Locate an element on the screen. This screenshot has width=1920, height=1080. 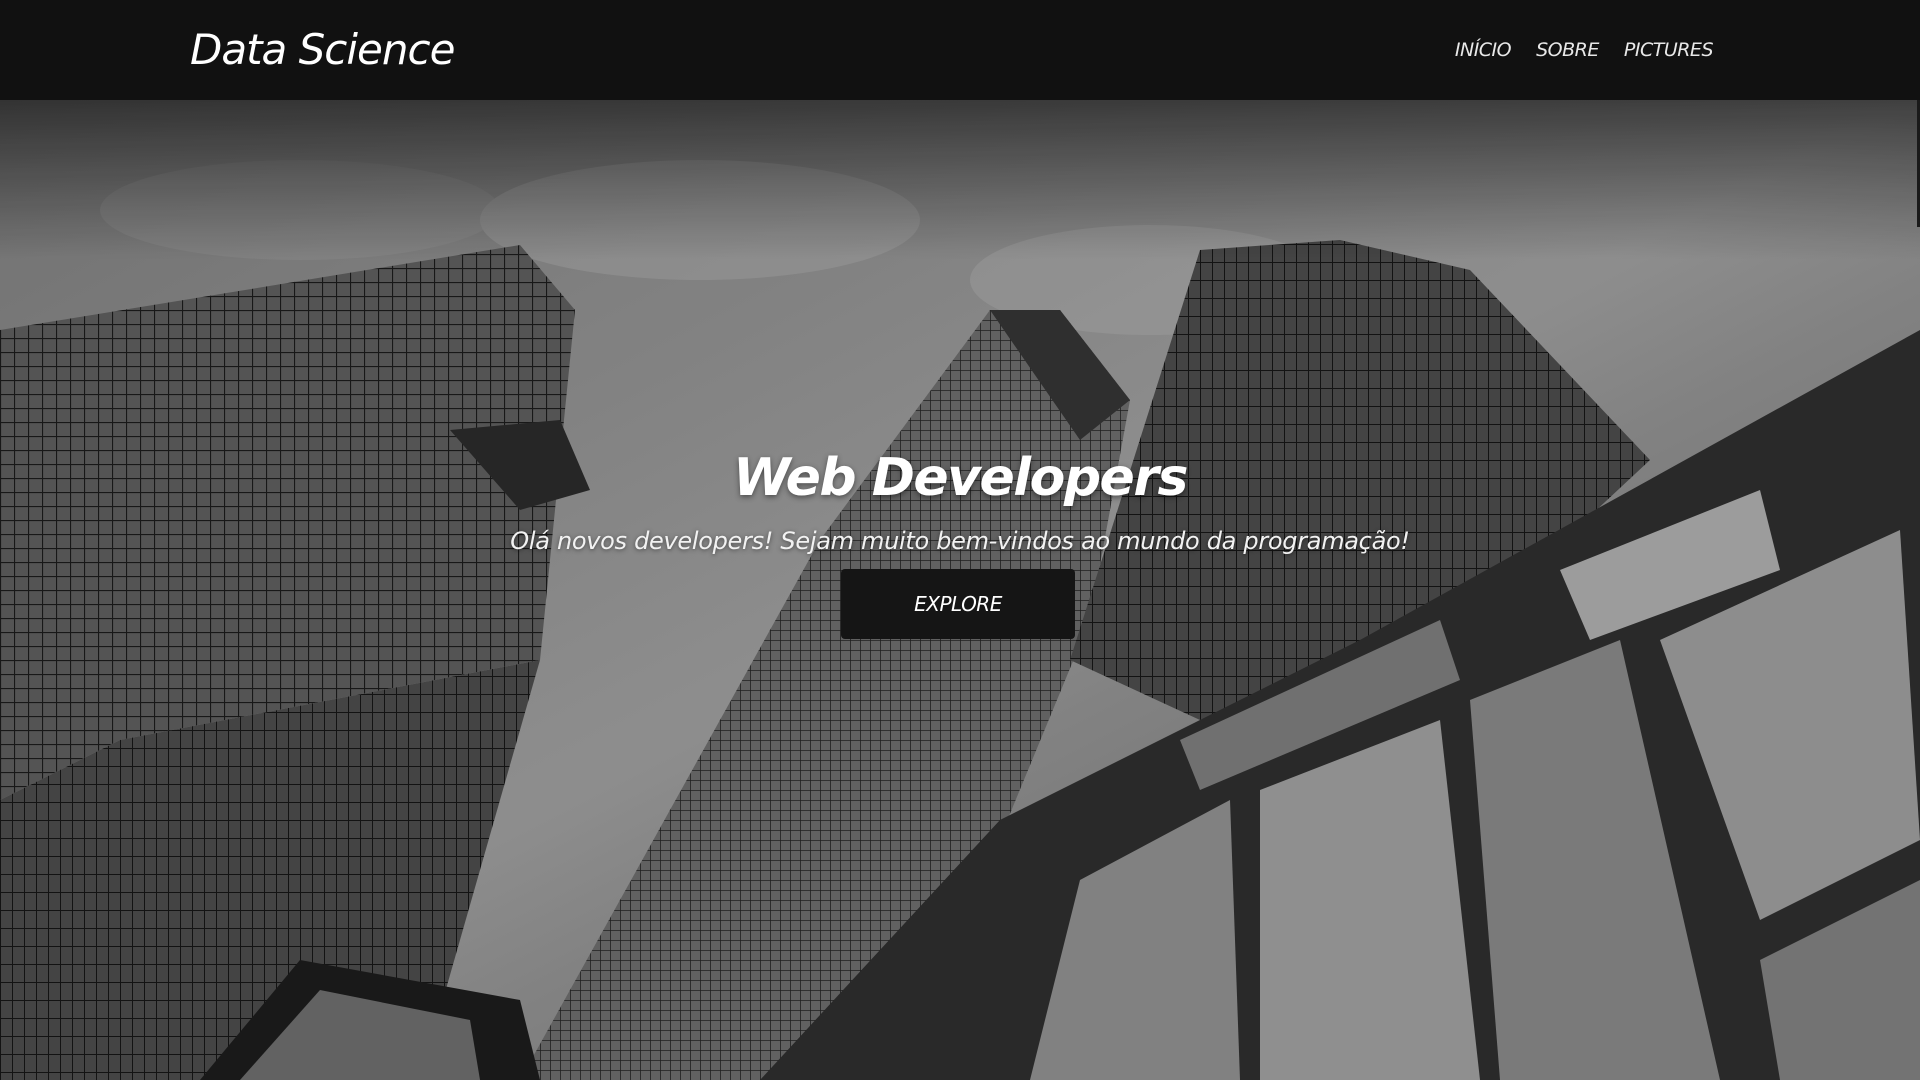
navbar: Data Science INÍCIO SOBRE PICTURES is located at coordinates (960, 50).